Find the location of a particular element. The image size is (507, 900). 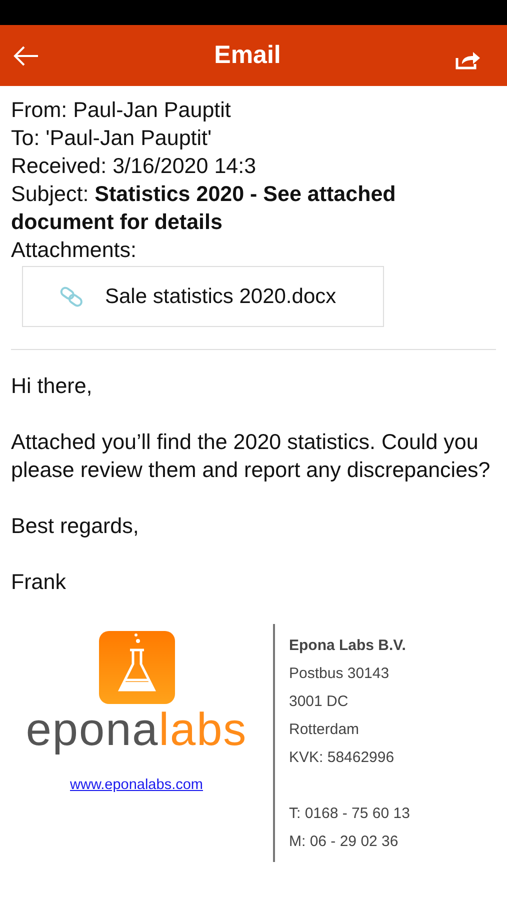

body-paragraph: Hi there, is located at coordinates (52, 386).